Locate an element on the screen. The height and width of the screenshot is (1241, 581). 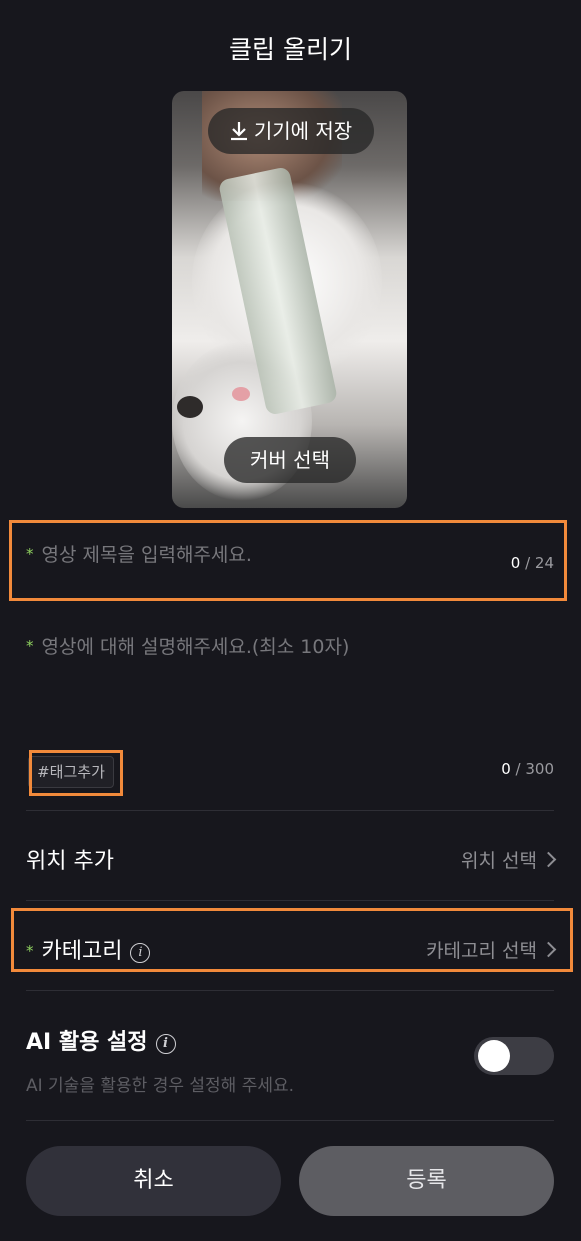
description-input: * 영상에 대해 설명해주세요.(최소 10자) is located at coordinates (290, 682).